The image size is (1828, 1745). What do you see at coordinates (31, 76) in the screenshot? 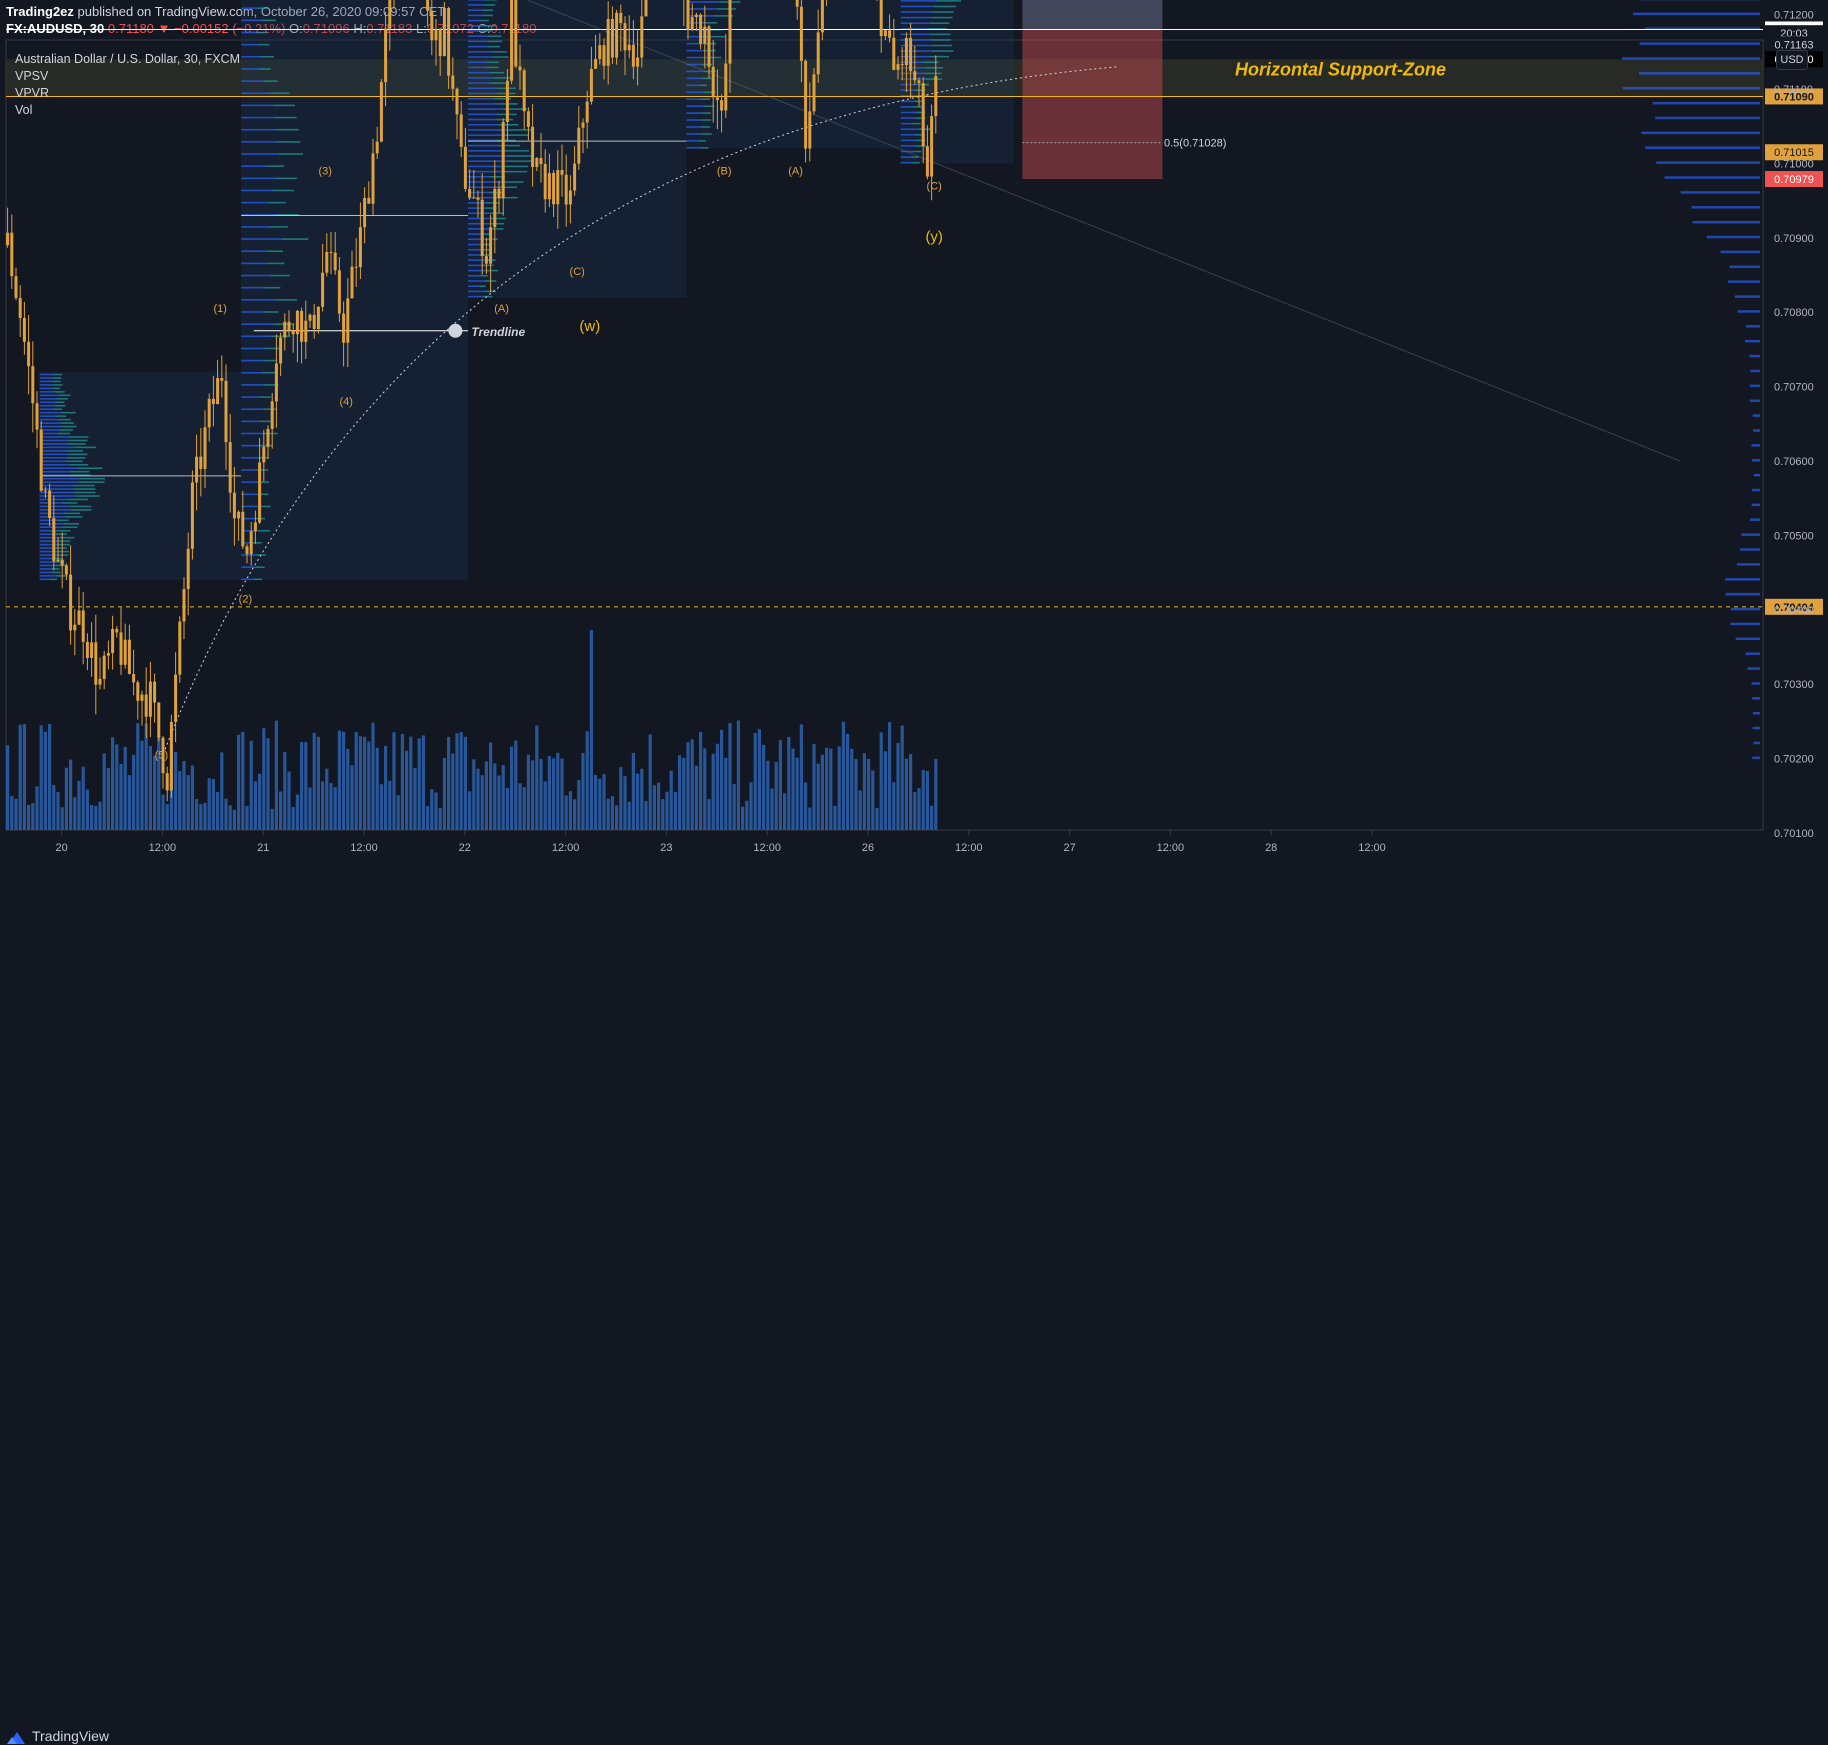
I see `legend-vpsv: VPSV` at bounding box center [31, 76].